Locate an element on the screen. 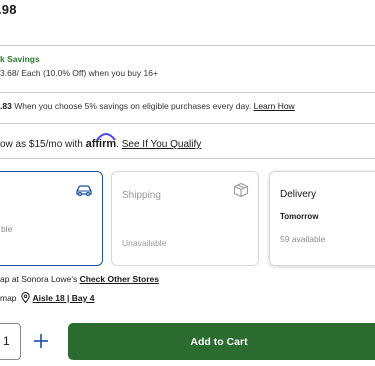 The width and height of the screenshot is (375, 366). delivery-status: 59 available is located at coordinates (303, 239).